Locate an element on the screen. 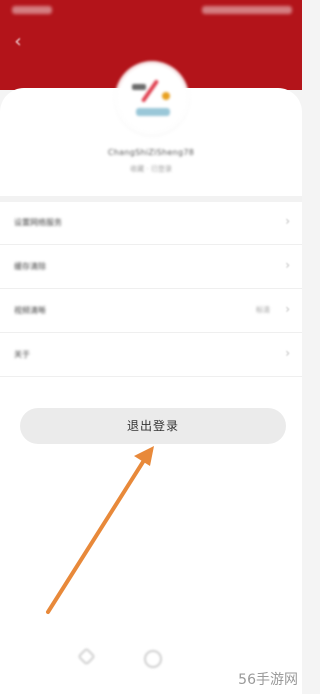 This screenshot has height=694, width=320. username: ChangShiZiSheng78 is located at coordinates (151, 152).